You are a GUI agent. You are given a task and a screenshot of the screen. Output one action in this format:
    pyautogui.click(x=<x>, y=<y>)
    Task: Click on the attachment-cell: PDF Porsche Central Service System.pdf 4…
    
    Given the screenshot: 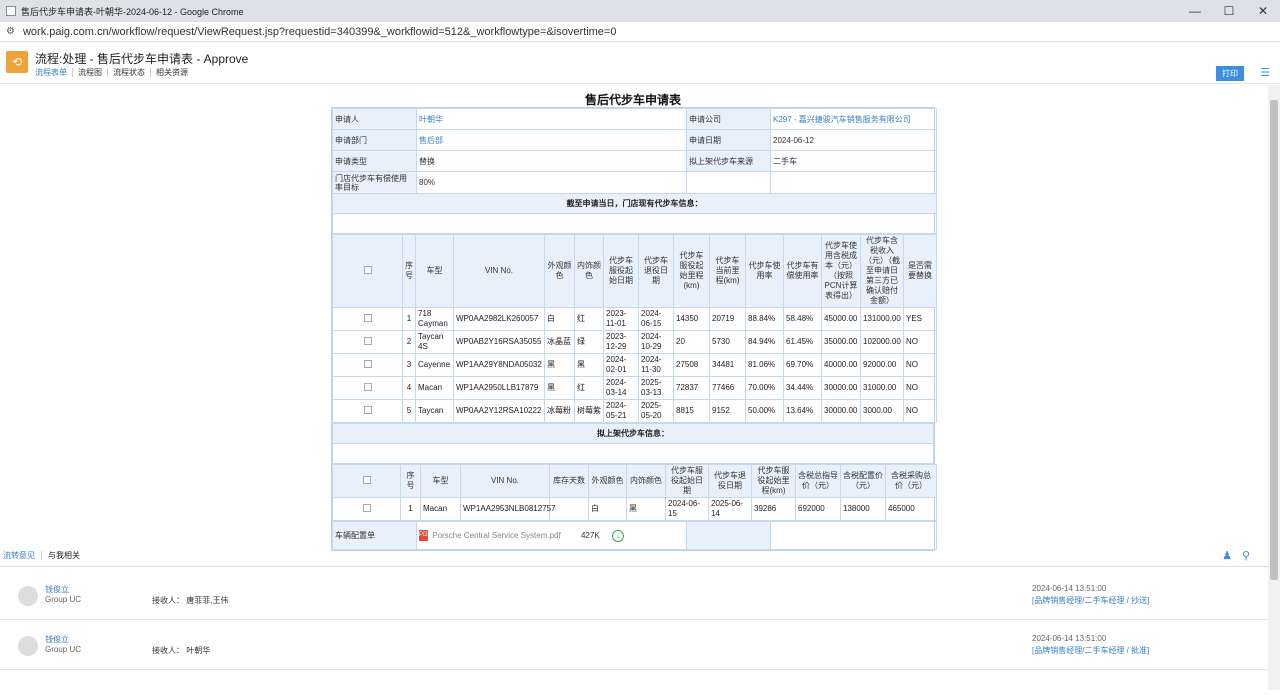 What is the action you would take?
    pyautogui.click(x=551, y=535)
    